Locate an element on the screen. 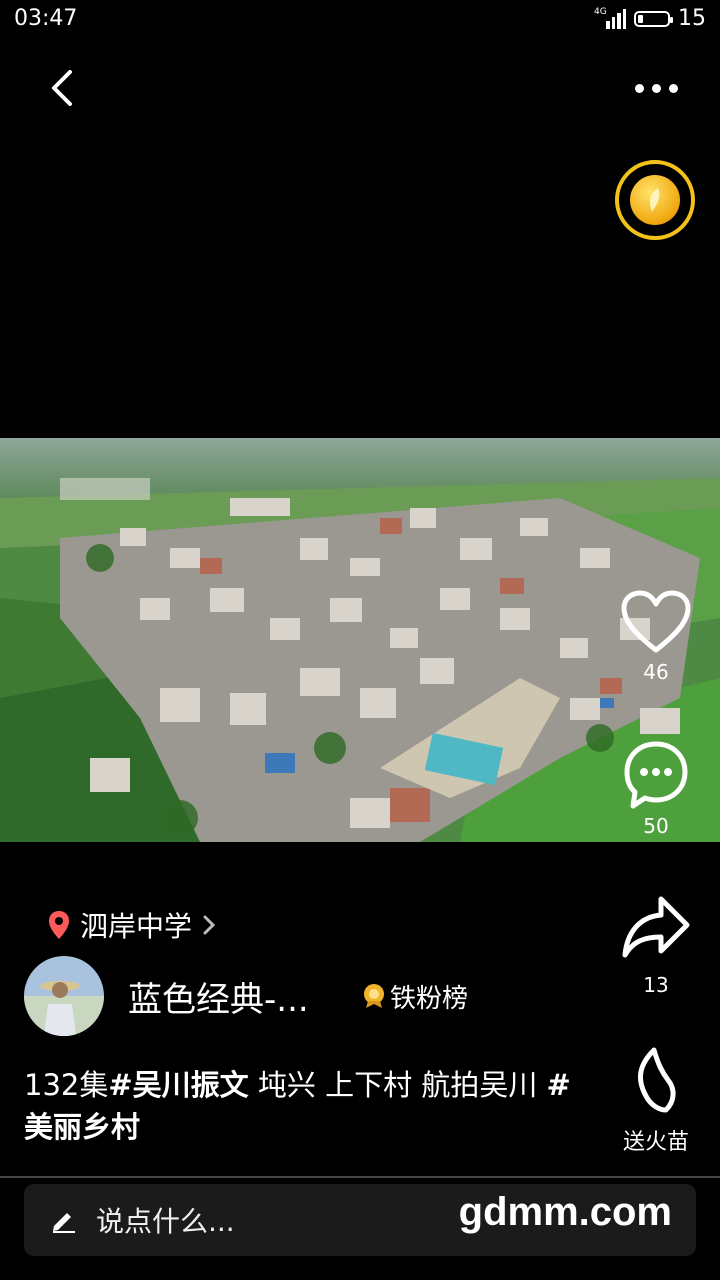 The image size is (720, 1280). author-row: 蓝色经典-... 铁粉榜 is located at coordinates (304, 996).